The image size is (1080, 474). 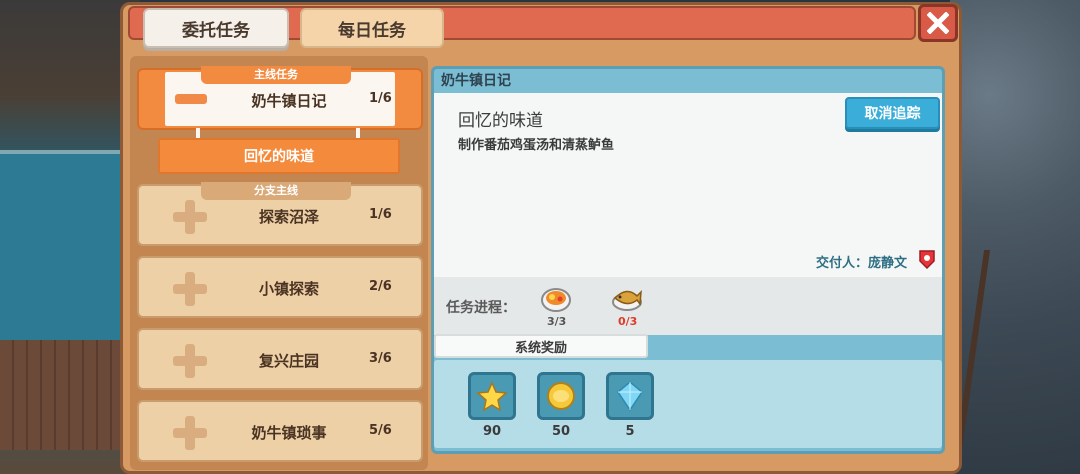 What do you see at coordinates (191, 99) in the screenshot?
I see `active-marker-icon` at bounding box center [191, 99].